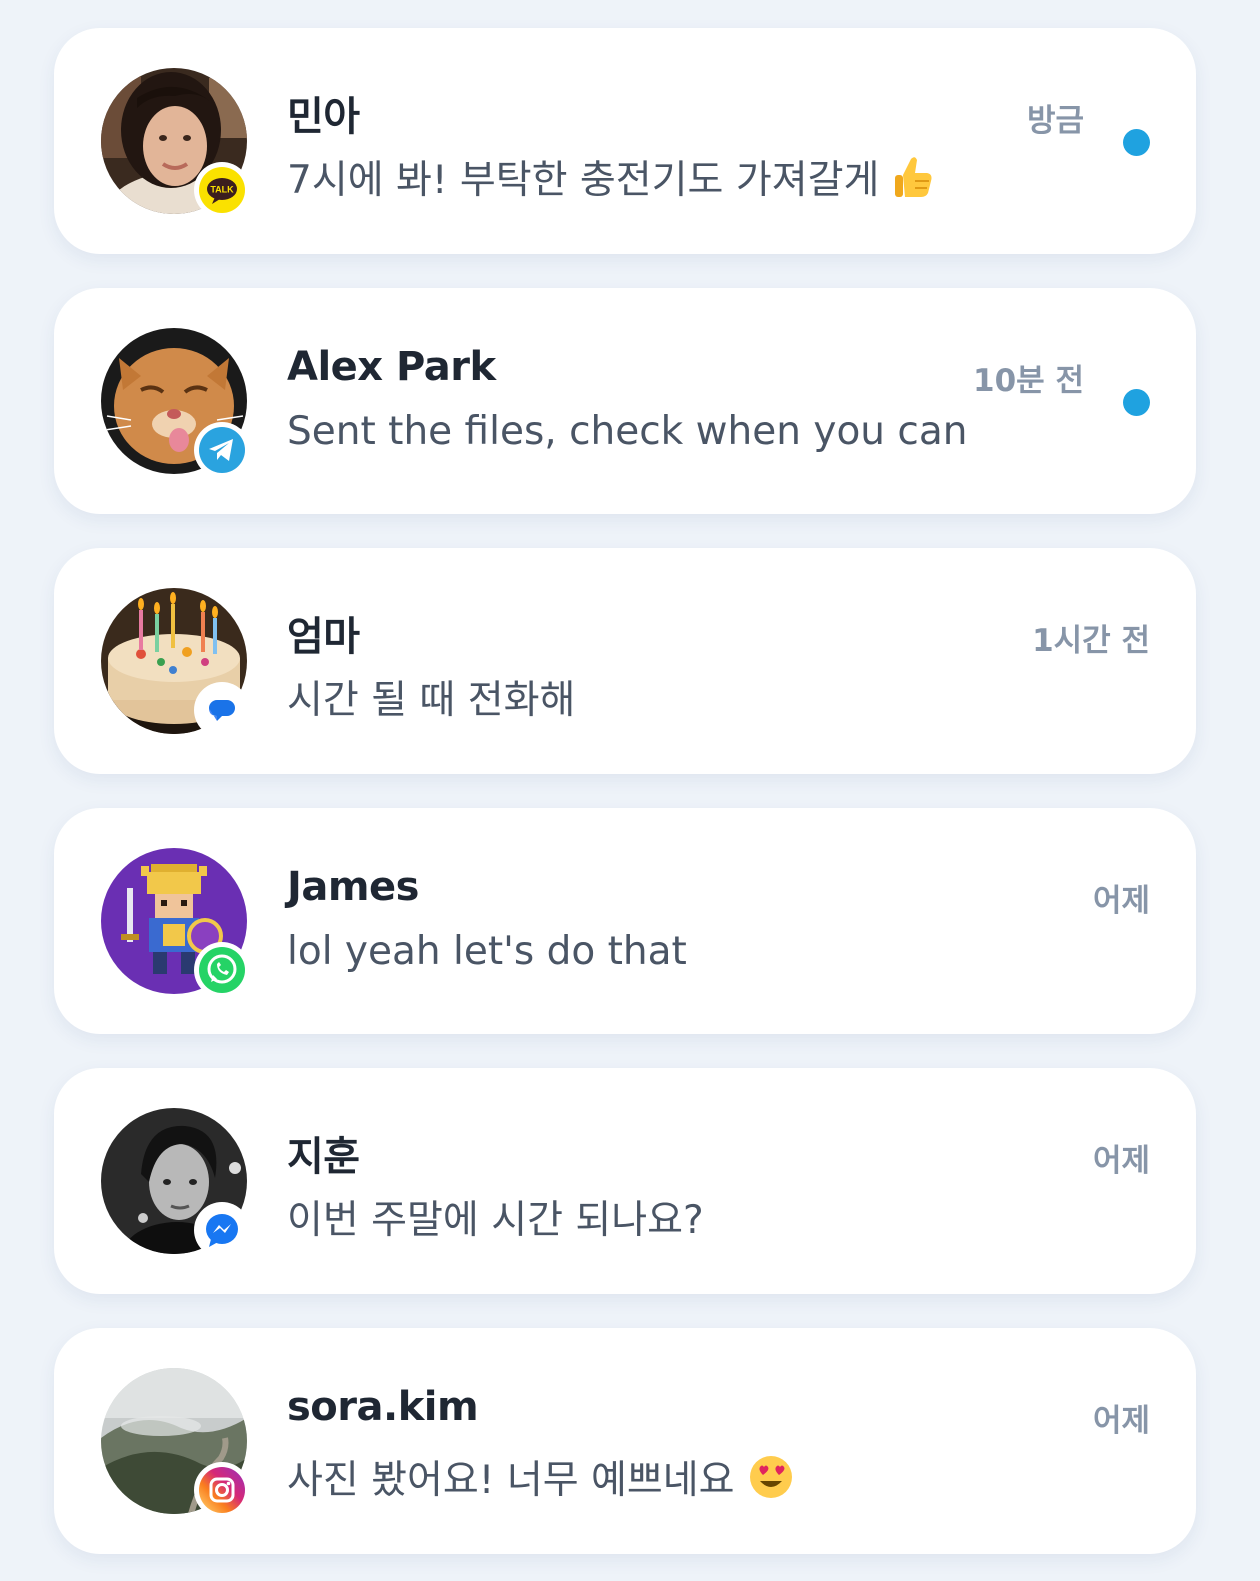 Image resolution: width=1260 pixels, height=1581 pixels. I want to click on message-preview-text: 이번 주말에 시간 되나요?, so click(495, 1220).